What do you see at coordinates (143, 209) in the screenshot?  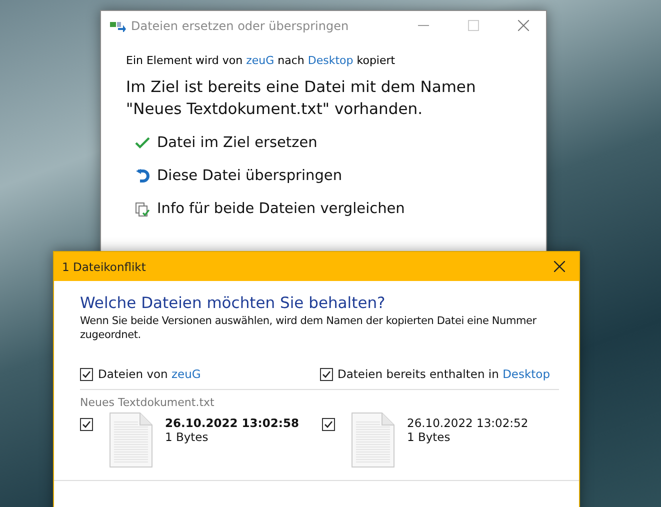 I see `documents-icon` at bounding box center [143, 209].